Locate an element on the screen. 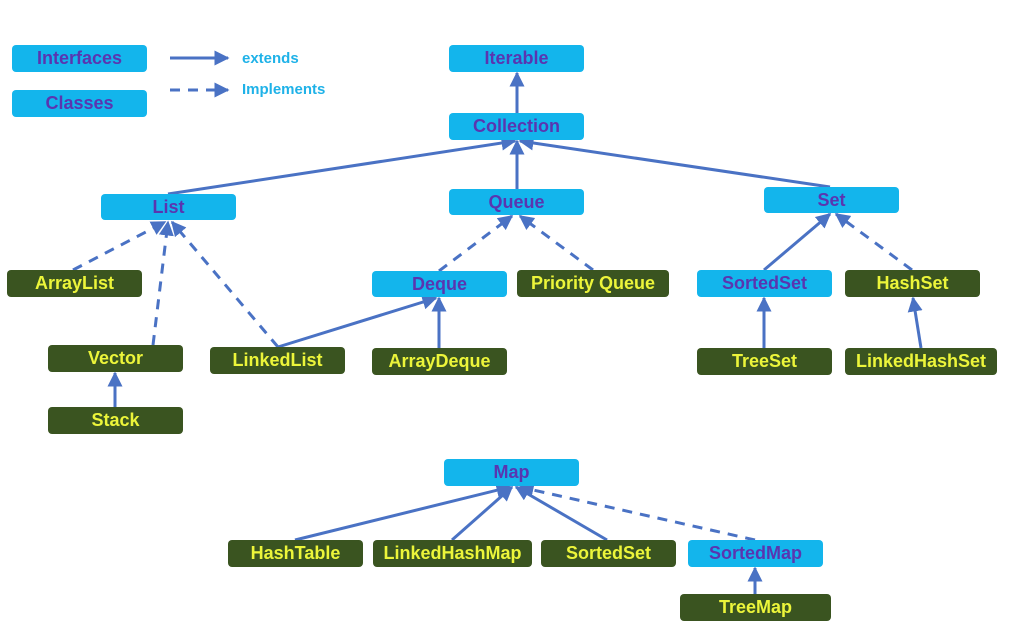 Image resolution: width=1024 pixels, height=642 pixels. legend-extends-label: extends is located at coordinates (270, 58).